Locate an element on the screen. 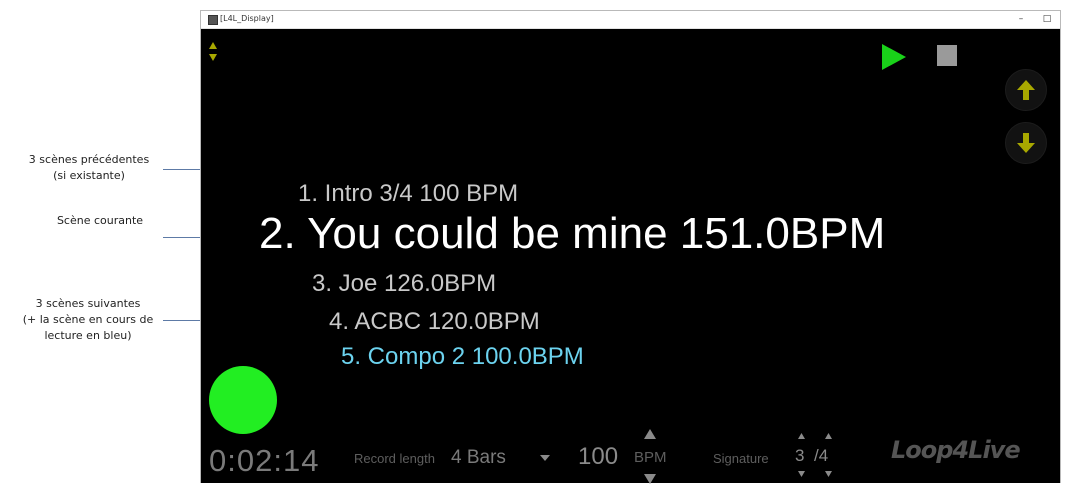 The image size is (1068, 484). scroll-down-button is located at coordinates (1026, 143).